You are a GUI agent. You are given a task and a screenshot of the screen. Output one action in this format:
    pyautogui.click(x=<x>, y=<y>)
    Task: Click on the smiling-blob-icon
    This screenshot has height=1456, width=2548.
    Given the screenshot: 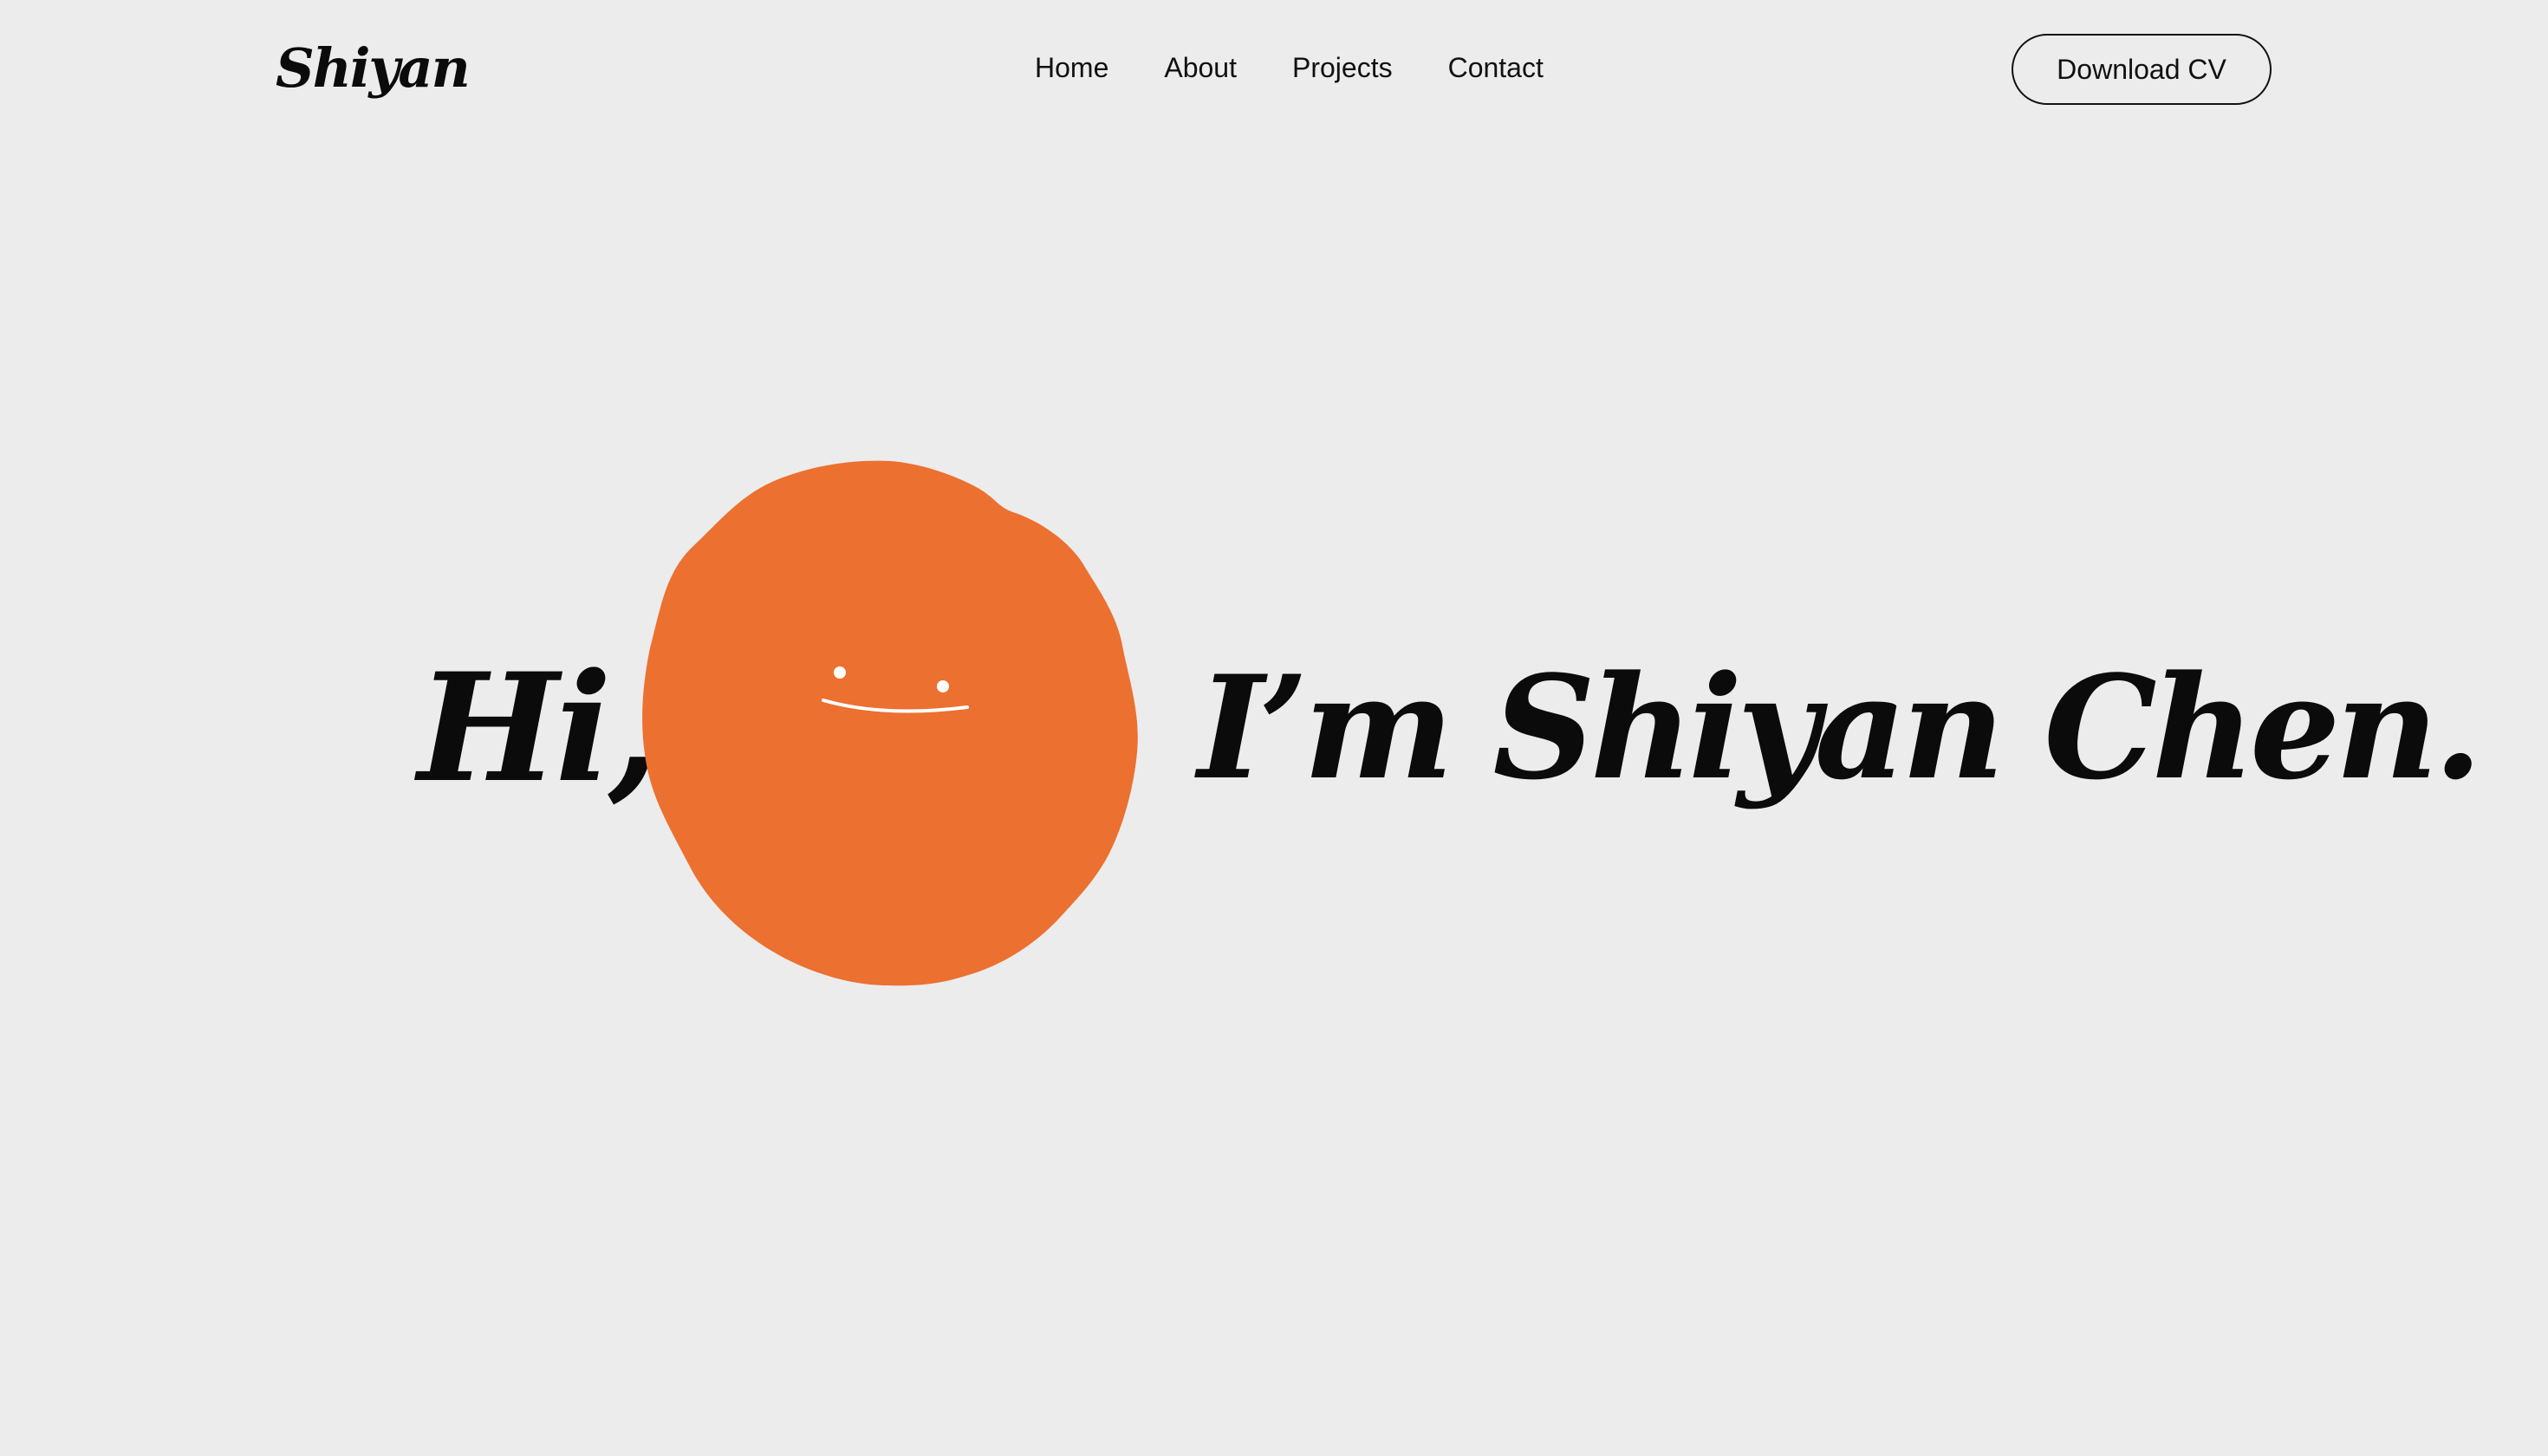 What is the action you would take?
    pyautogui.click(x=884, y=723)
    